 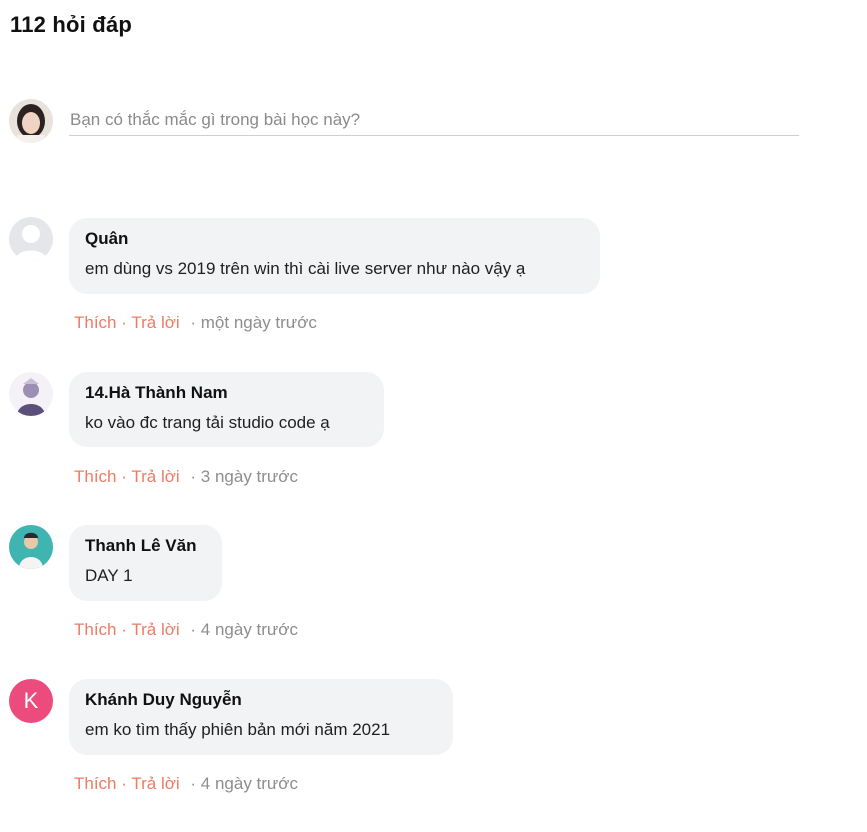 What do you see at coordinates (207, 422) in the screenshot?
I see `comment-text: ko vào đc trang tải studio code ạ` at bounding box center [207, 422].